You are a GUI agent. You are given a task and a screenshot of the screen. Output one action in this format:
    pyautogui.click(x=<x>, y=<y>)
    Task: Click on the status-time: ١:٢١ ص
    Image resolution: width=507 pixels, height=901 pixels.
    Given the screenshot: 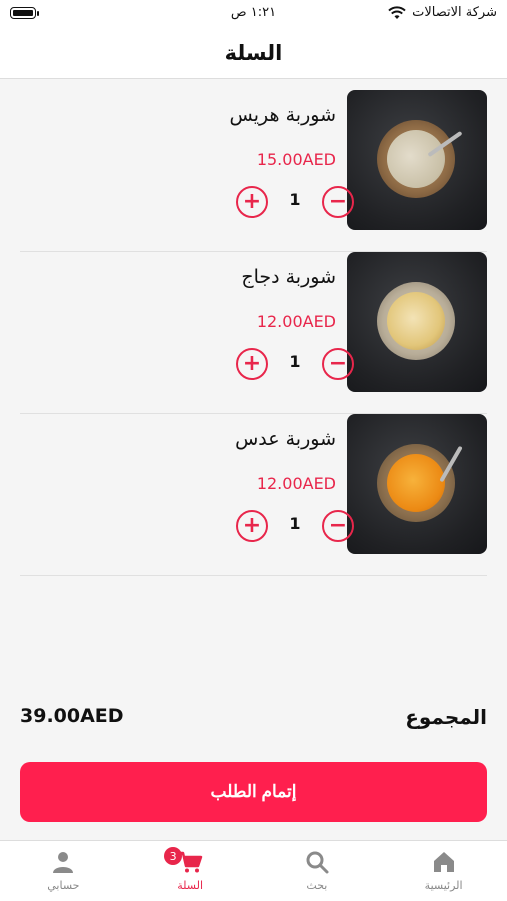 What is the action you would take?
    pyautogui.click(x=253, y=12)
    